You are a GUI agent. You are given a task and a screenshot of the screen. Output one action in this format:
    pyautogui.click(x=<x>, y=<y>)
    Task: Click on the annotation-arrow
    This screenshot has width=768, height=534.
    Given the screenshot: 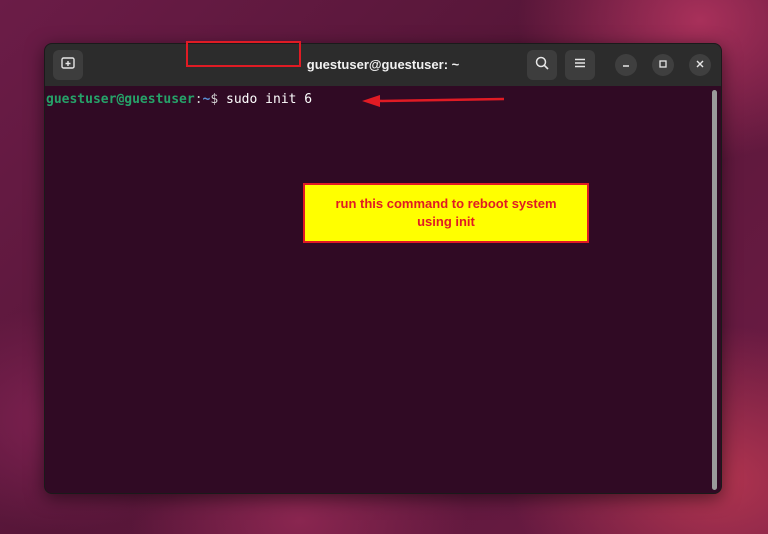 What is the action you would take?
    pyautogui.click(x=433, y=101)
    